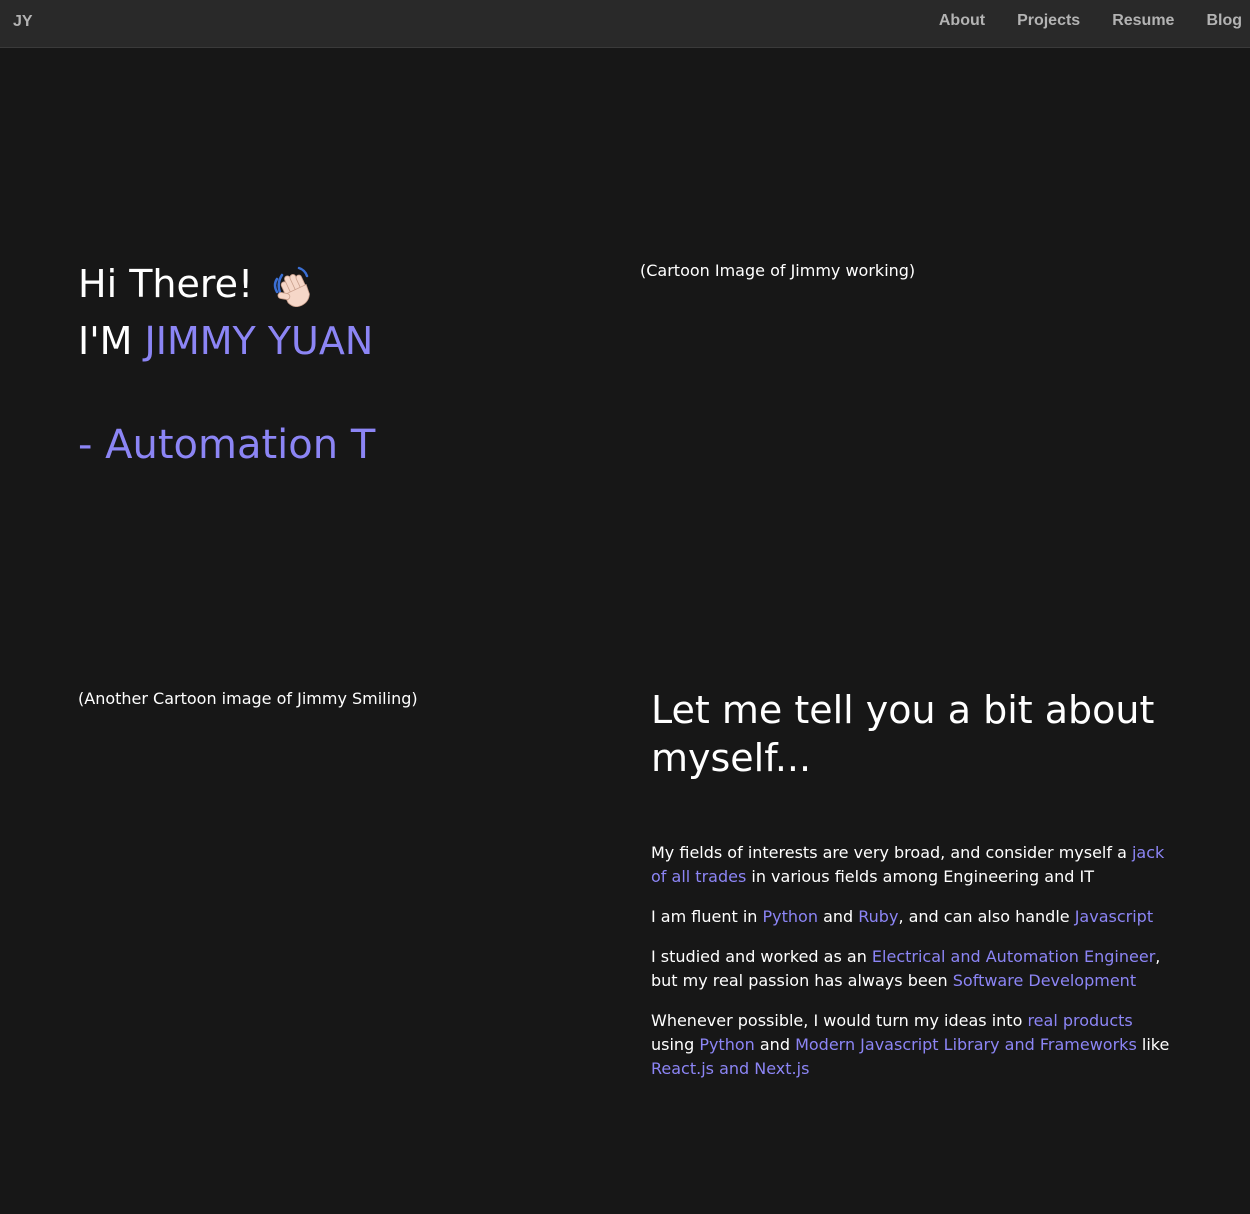 Image resolution: width=1250 pixels, height=1214 pixels. What do you see at coordinates (105, 341) in the screenshot?
I see `name-prefix: I'M` at bounding box center [105, 341].